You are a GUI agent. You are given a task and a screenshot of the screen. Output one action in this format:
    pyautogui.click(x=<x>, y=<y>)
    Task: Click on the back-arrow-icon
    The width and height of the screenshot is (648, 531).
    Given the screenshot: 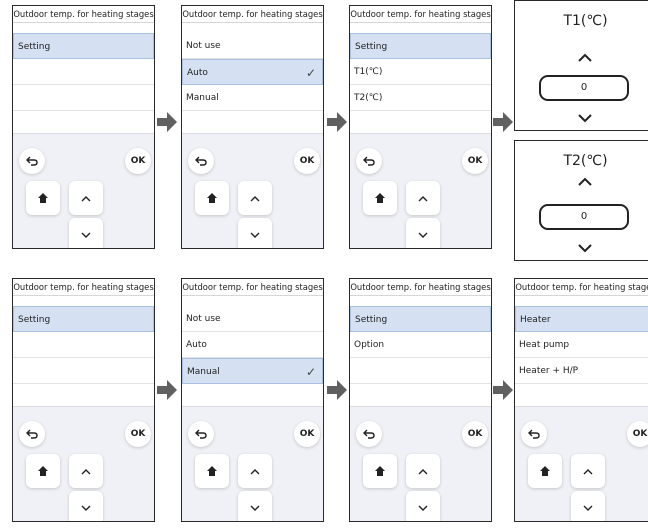 What is the action you would take?
    pyautogui.click(x=369, y=161)
    